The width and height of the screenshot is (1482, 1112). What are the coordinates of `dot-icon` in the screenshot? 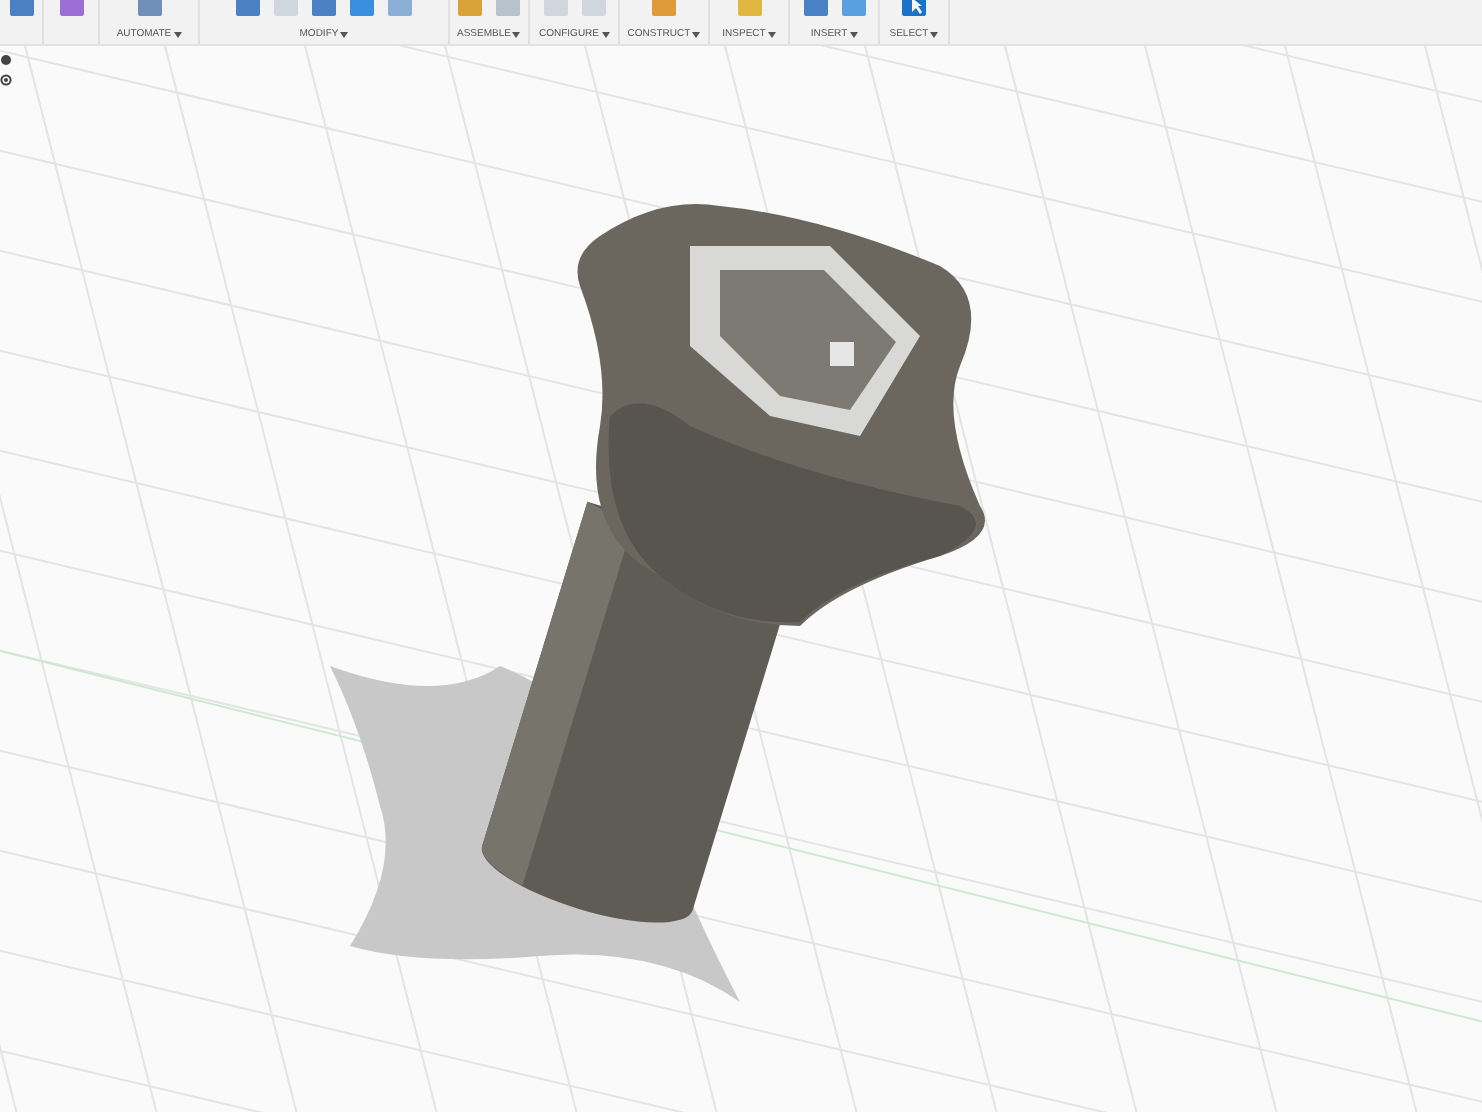 It's located at (6, 60).